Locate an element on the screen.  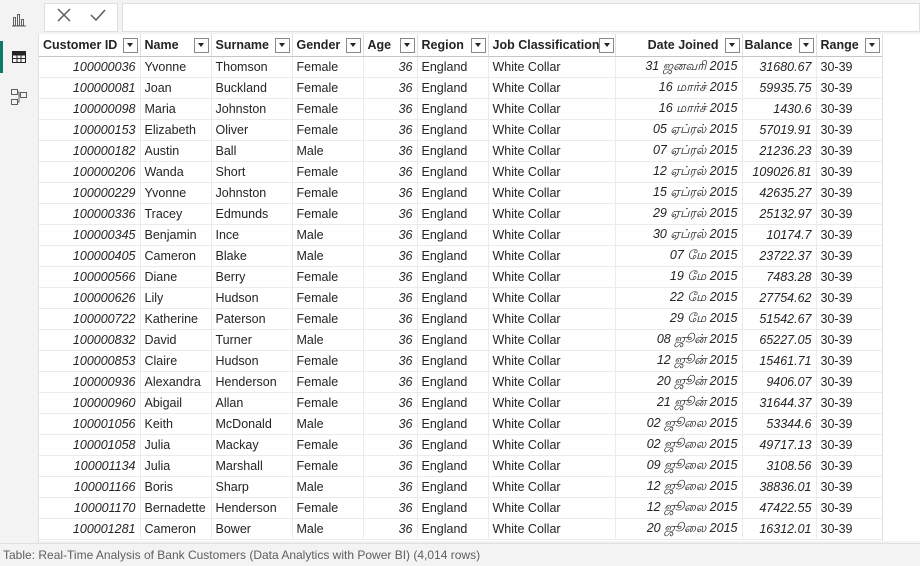
column-header-job: Job Classification is located at coordinates (552, 45).